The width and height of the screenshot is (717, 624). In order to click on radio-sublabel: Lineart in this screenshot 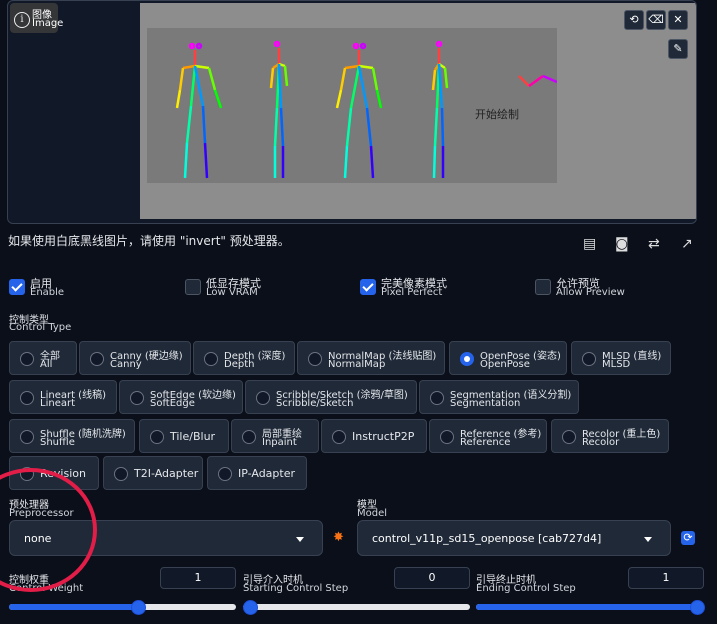, I will do `click(57, 403)`.